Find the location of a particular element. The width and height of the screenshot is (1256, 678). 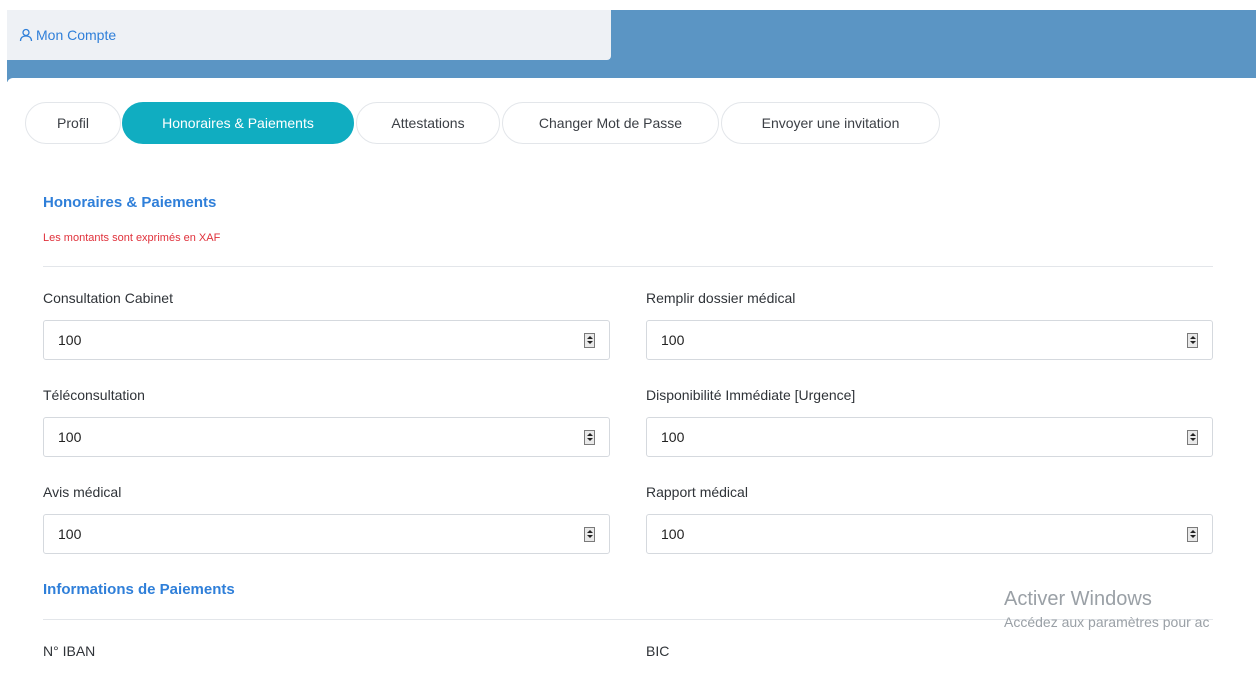

fees-section-title: Honoraires & Paiements is located at coordinates (130, 202).